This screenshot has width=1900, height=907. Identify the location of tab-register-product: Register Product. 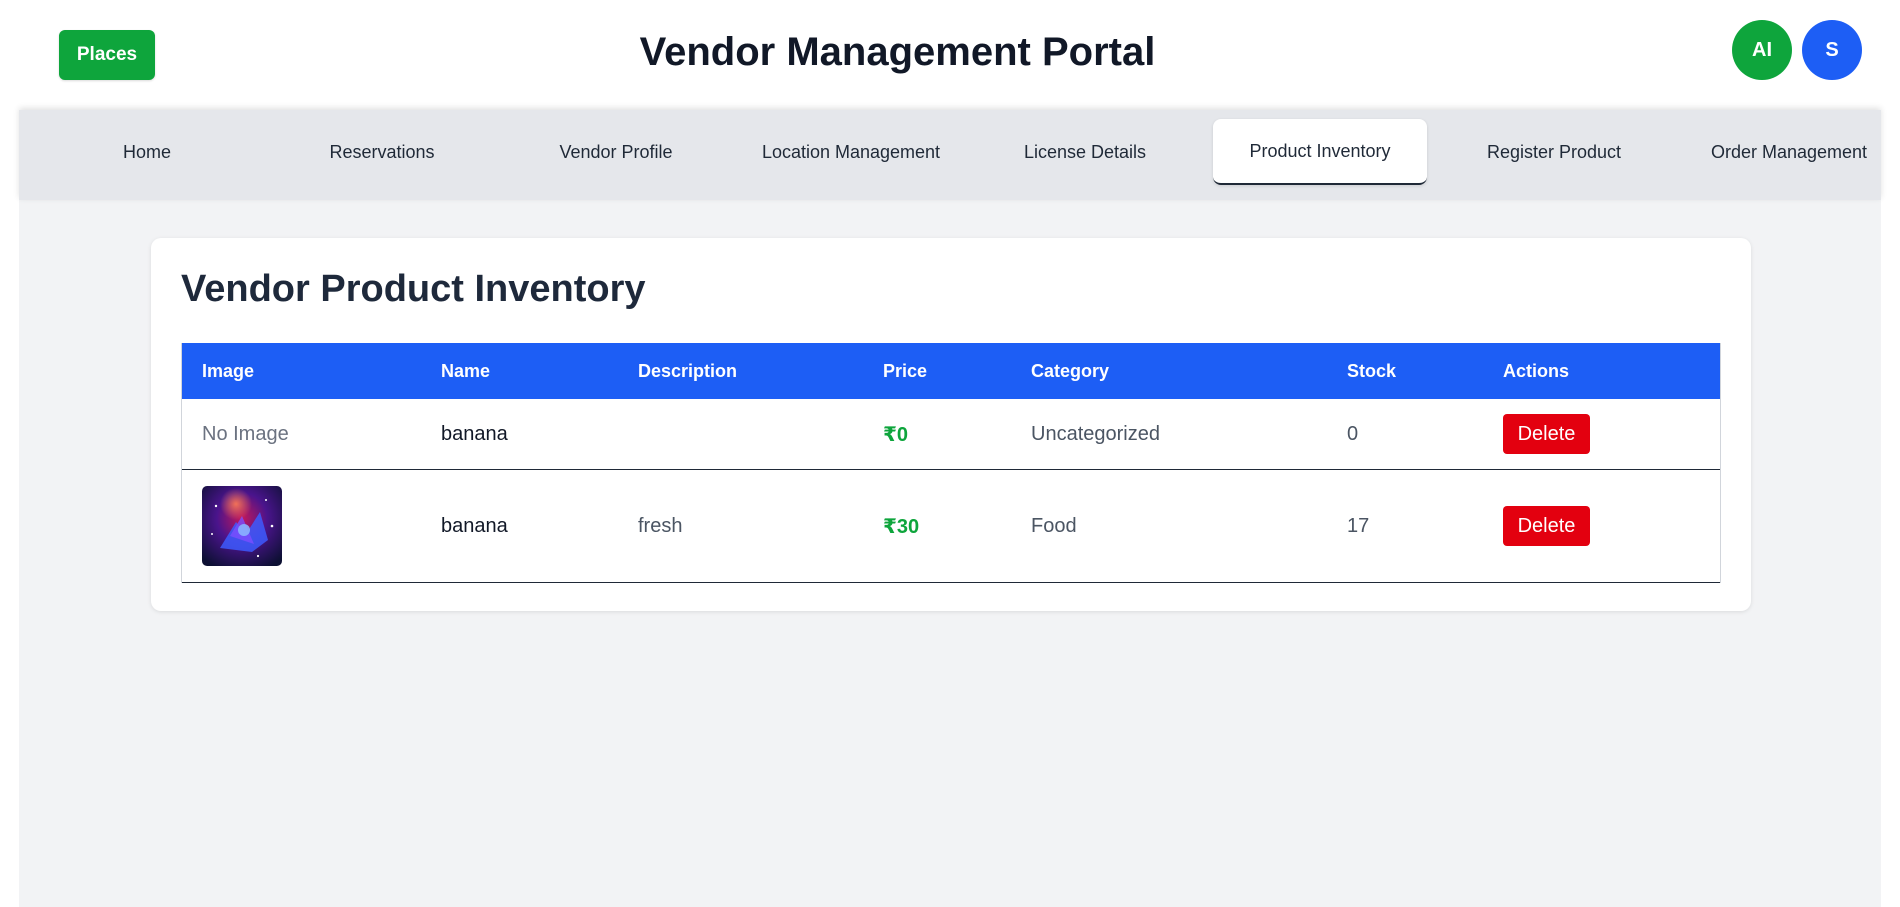
(1554, 152).